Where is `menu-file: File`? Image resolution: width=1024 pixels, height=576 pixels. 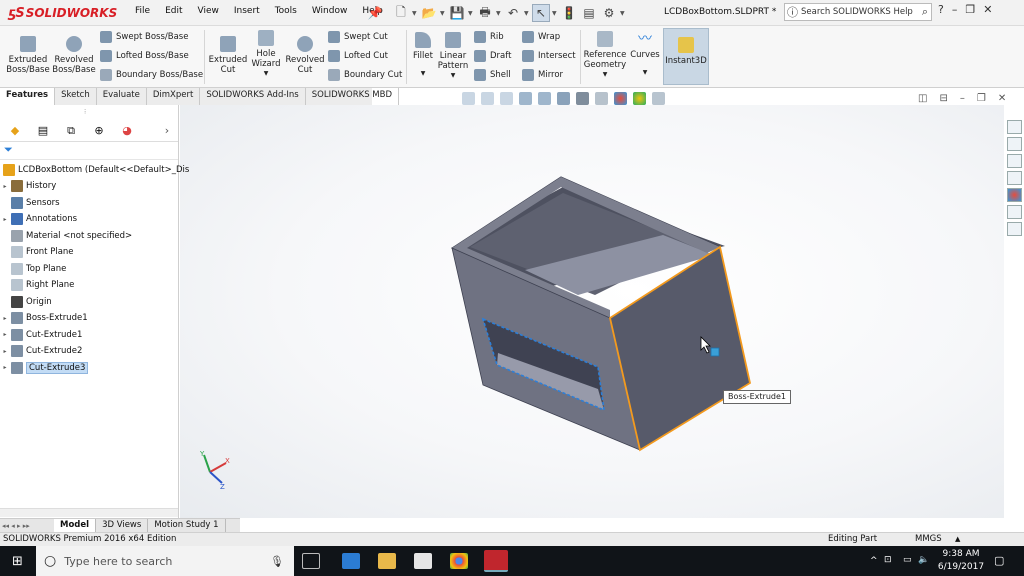 menu-file: File is located at coordinates (142, 11).